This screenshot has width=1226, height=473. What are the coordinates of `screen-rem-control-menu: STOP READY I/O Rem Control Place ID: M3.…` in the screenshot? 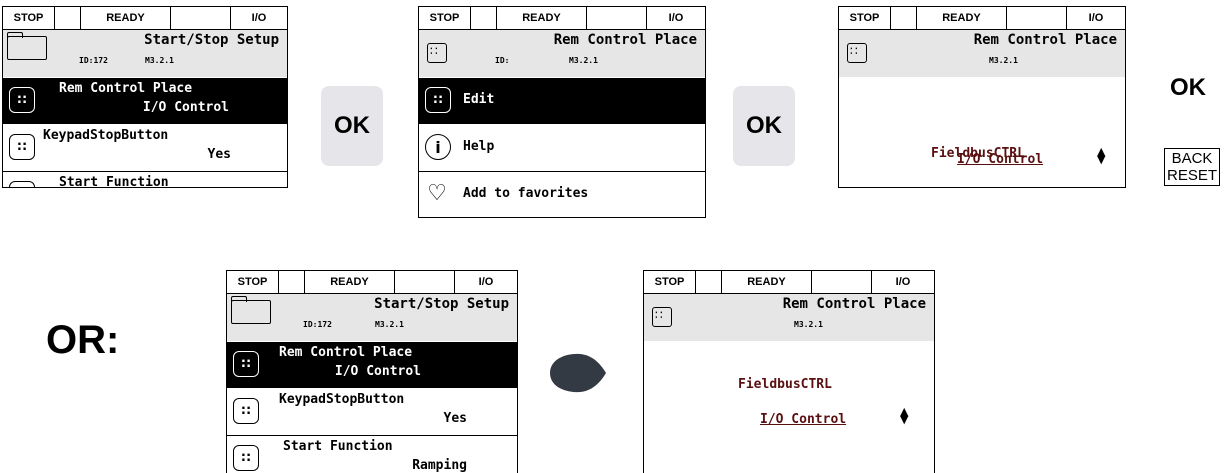 It's located at (562, 112).